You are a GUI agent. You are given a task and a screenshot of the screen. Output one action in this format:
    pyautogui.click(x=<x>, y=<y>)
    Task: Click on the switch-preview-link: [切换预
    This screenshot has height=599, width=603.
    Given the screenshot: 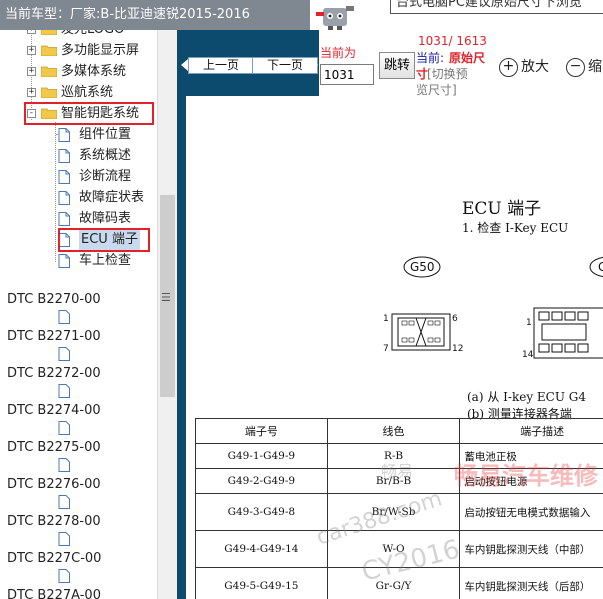 What is the action you would take?
    pyautogui.click(x=447, y=73)
    